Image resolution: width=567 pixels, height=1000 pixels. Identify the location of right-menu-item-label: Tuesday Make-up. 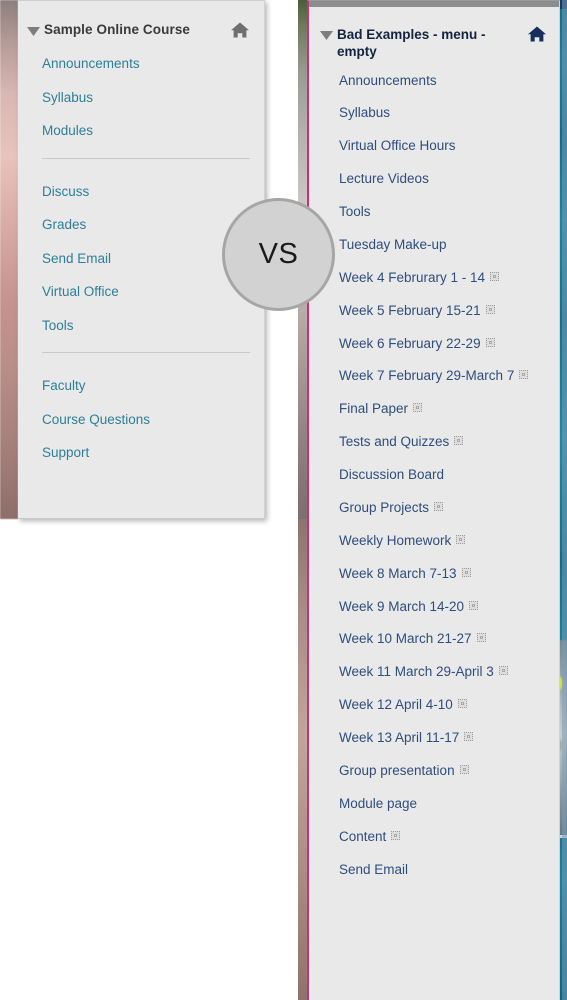
(393, 244).